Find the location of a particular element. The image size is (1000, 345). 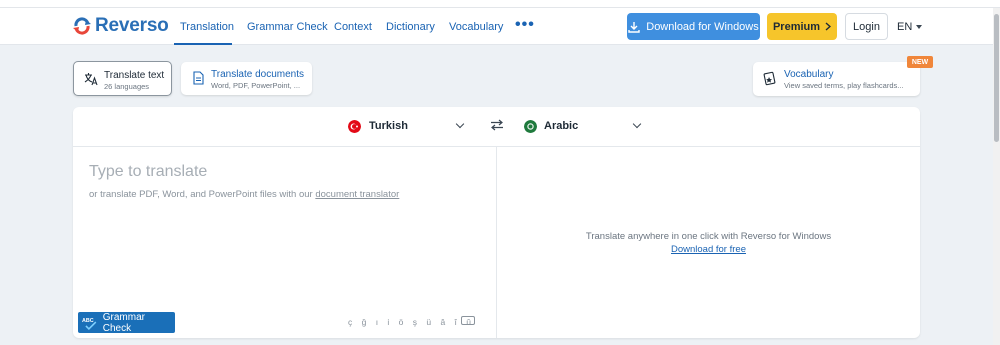

grammar-check-button: ABC Grammar Check is located at coordinates (126, 322).